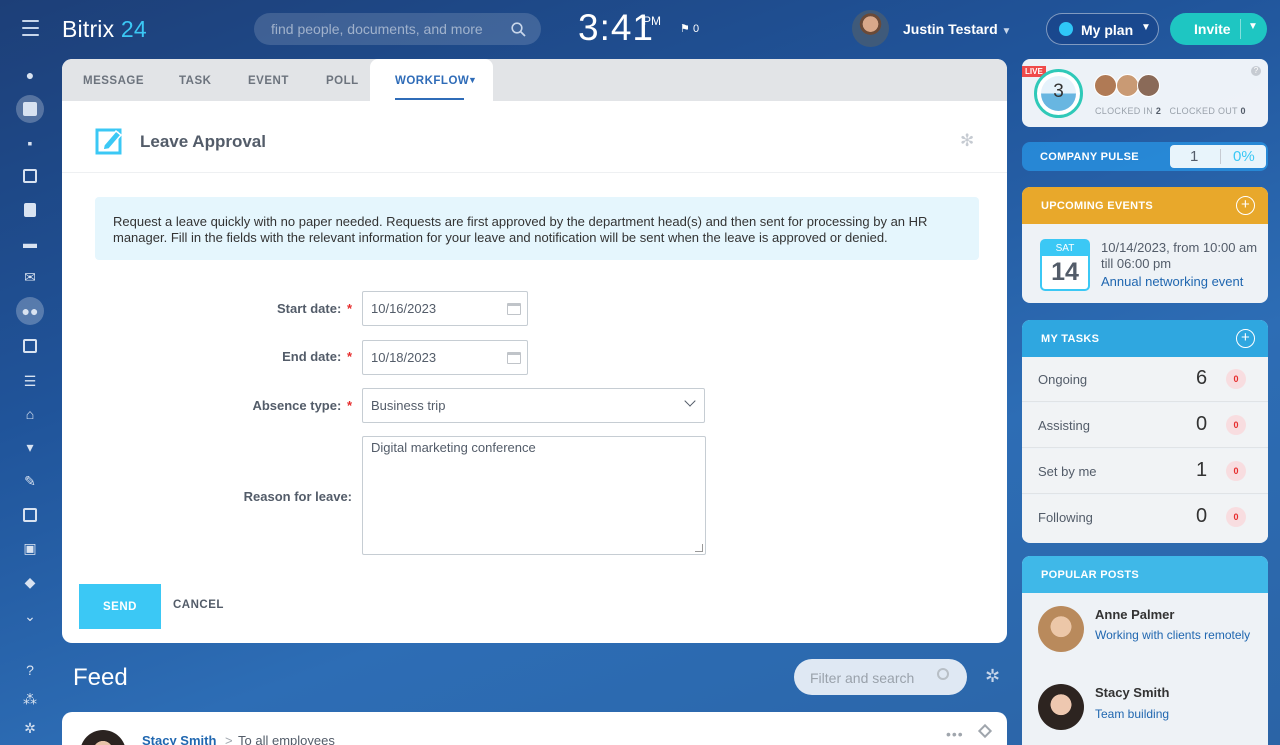 This screenshot has height=745, width=1280. I want to click on clocked-count: 3, so click(1058, 91).